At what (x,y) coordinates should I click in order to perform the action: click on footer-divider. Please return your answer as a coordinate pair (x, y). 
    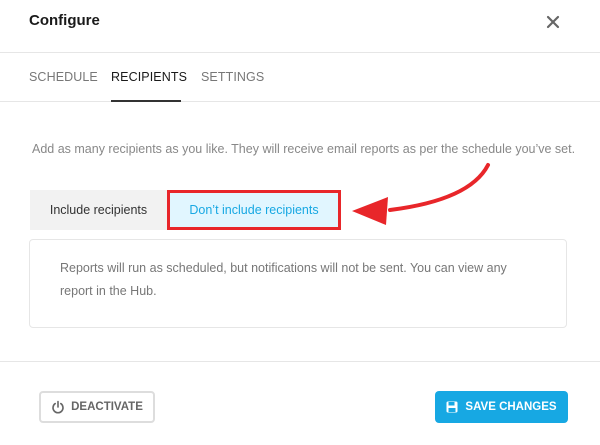
    Looking at the image, I should click on (300, 361).